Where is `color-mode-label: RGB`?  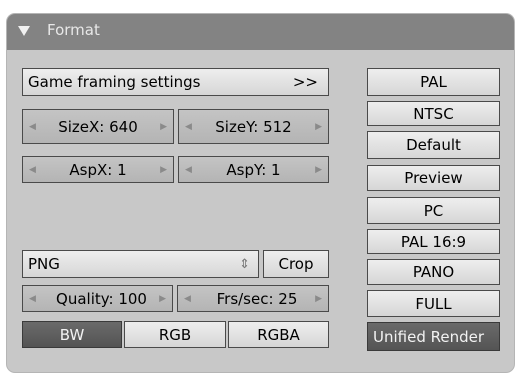
color-mode-label: RGB is located at coordinates (175, 334).